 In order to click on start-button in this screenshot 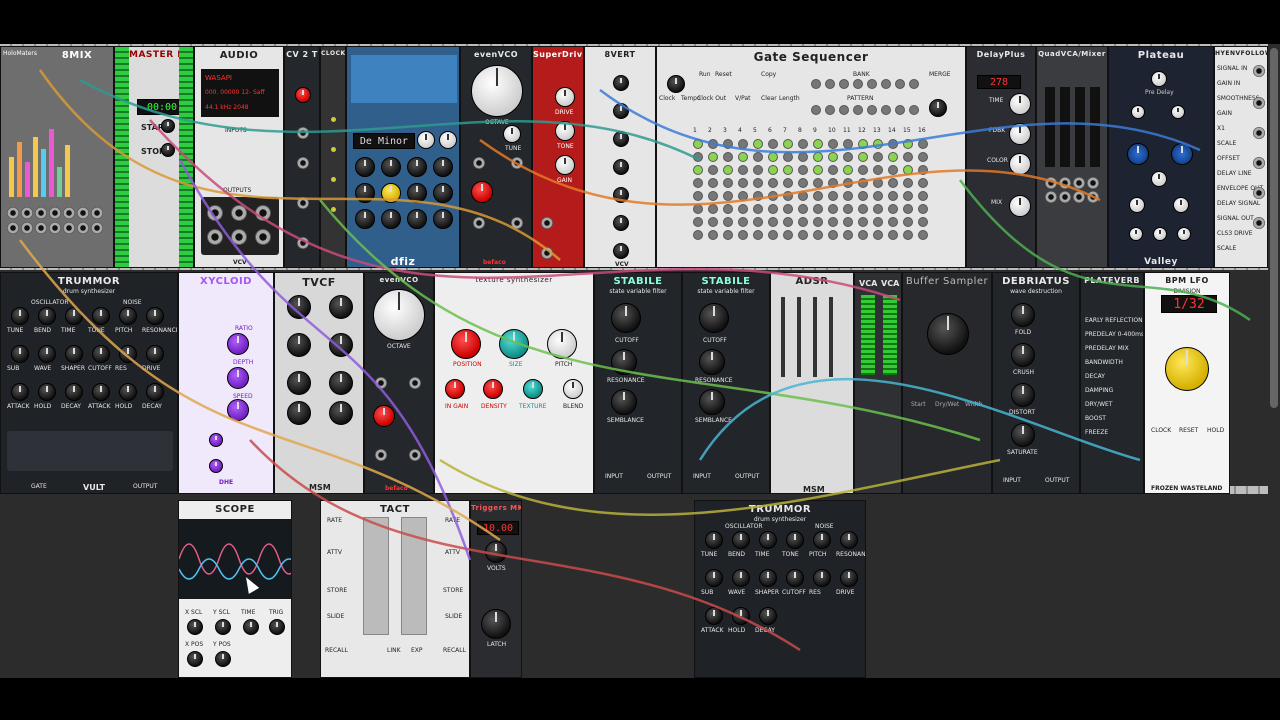, I will do `click(168, 126)`.